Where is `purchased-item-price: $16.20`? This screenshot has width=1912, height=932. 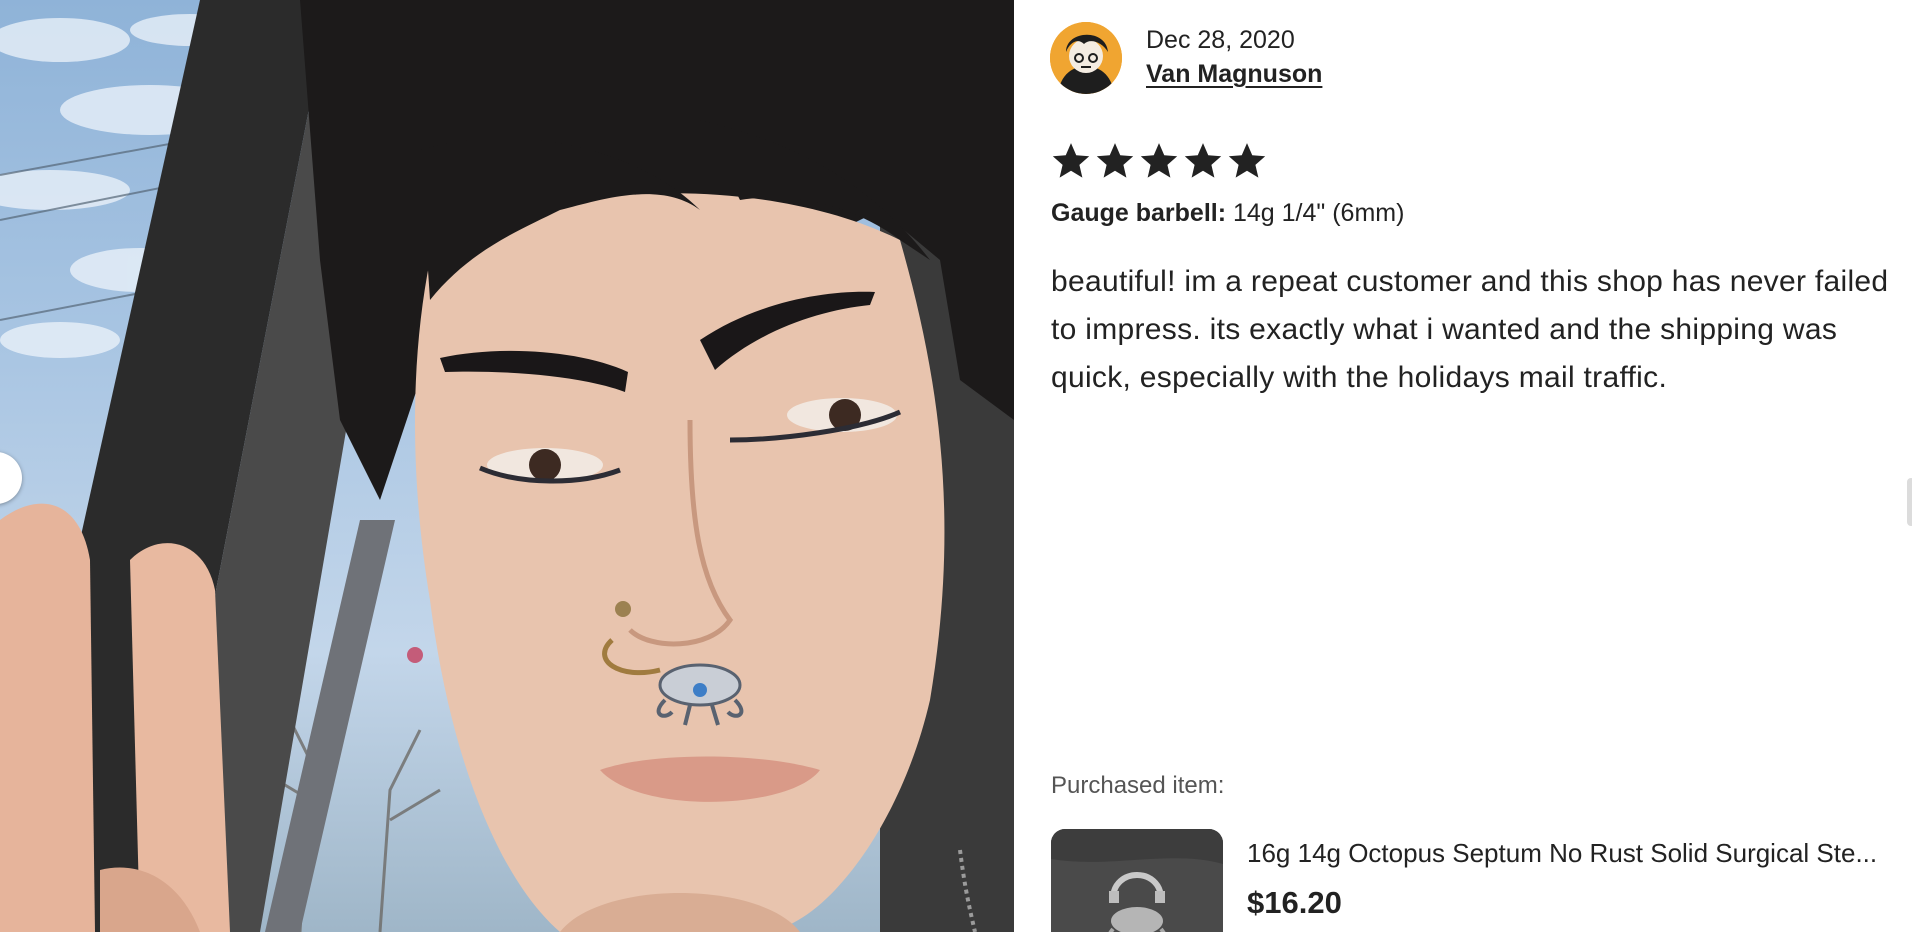 purchased-item-price: $16.20 is located at coordinates (1294, 902).